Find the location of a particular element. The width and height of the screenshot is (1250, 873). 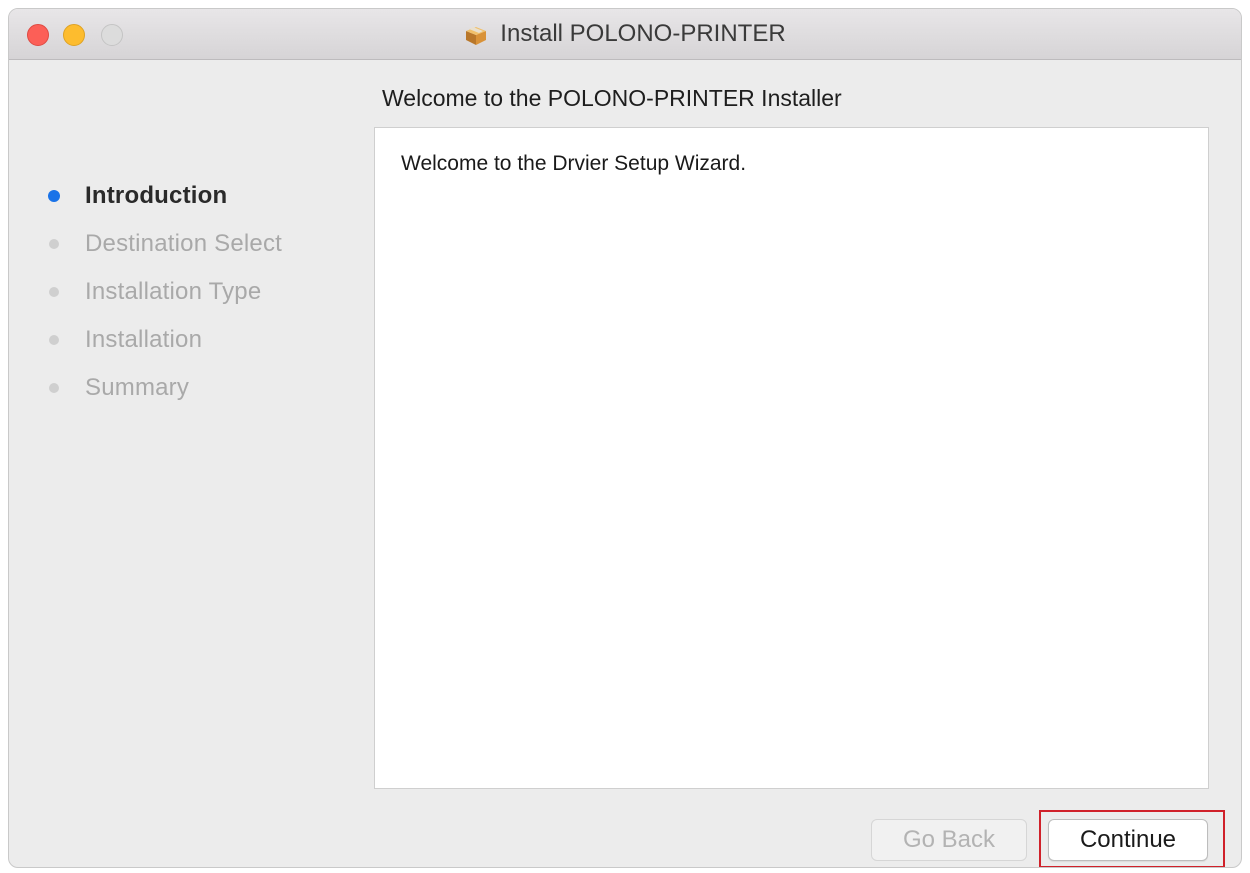

step-label: Installation Type is located at coordinates (173, 291).